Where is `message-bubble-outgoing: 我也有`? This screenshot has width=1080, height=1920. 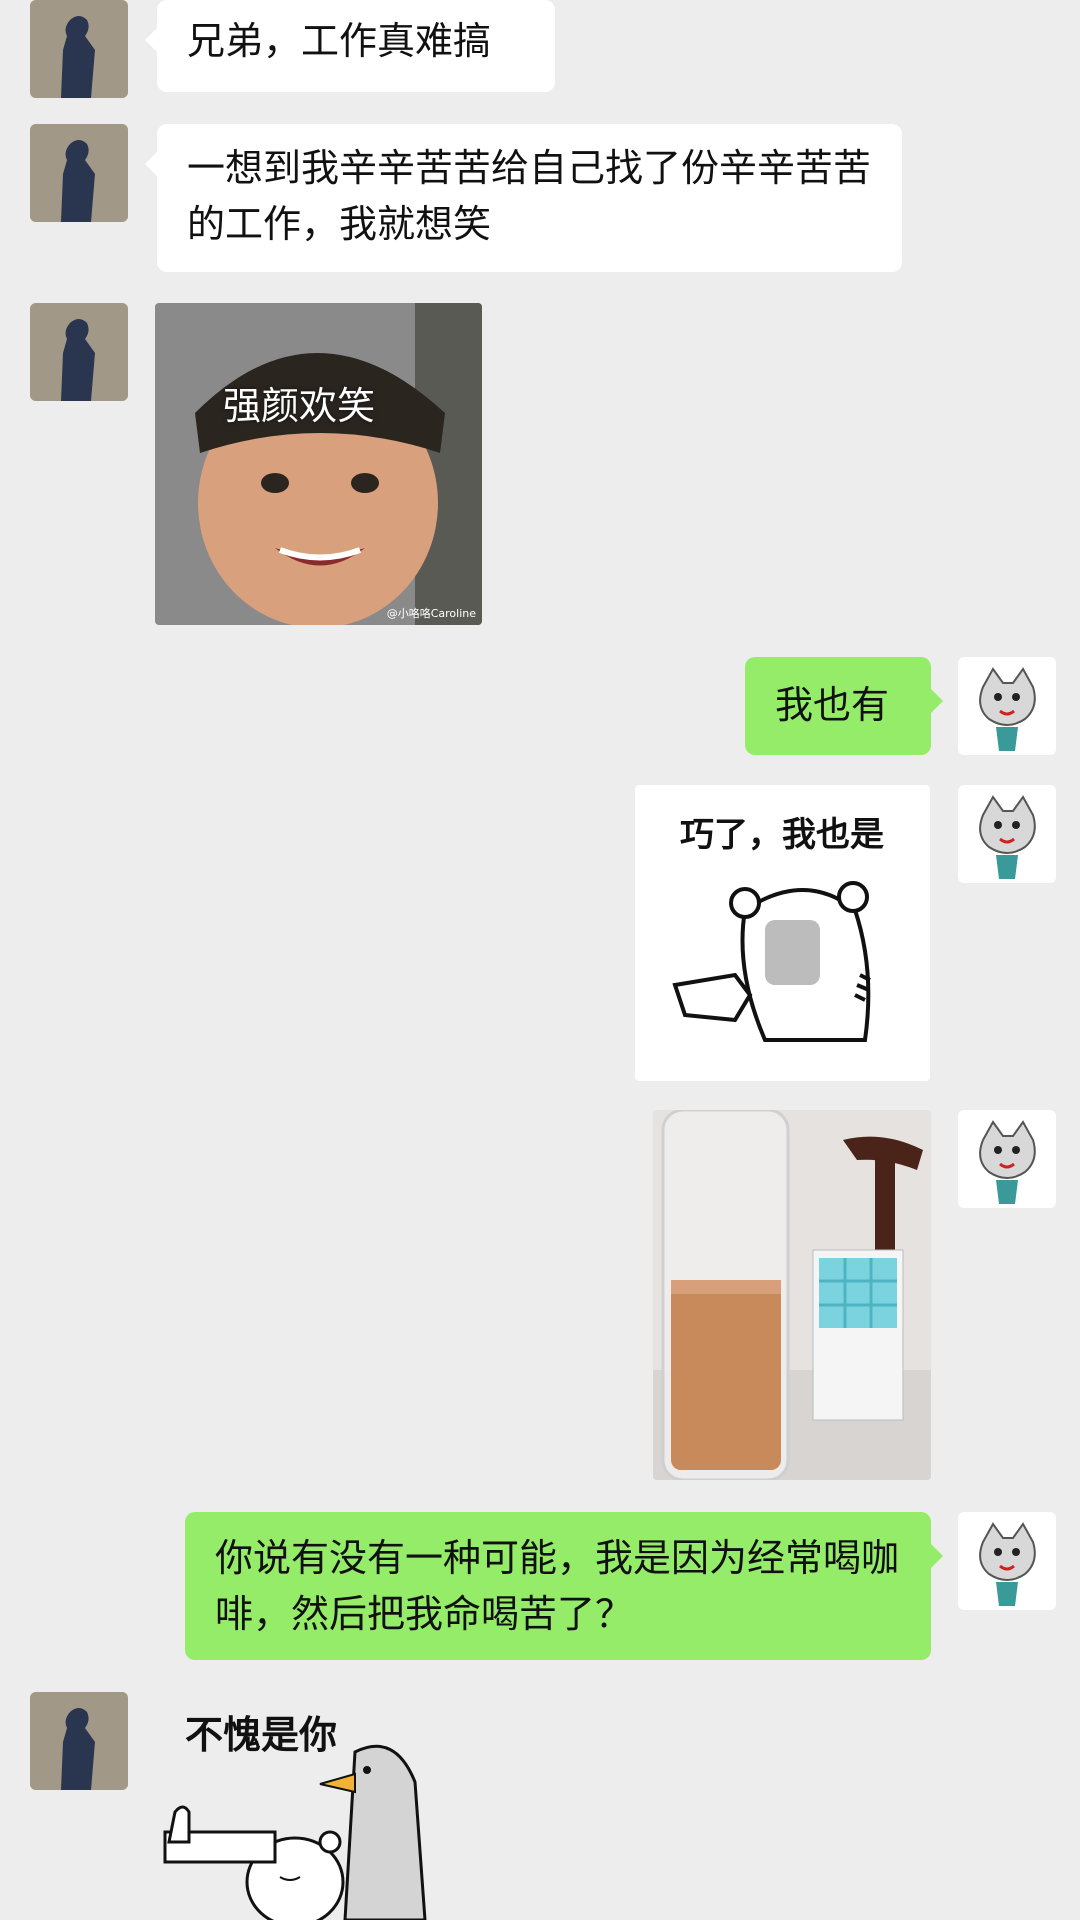 message-bubble-outgoing: 我也有 is located at coordinates (844, 706).